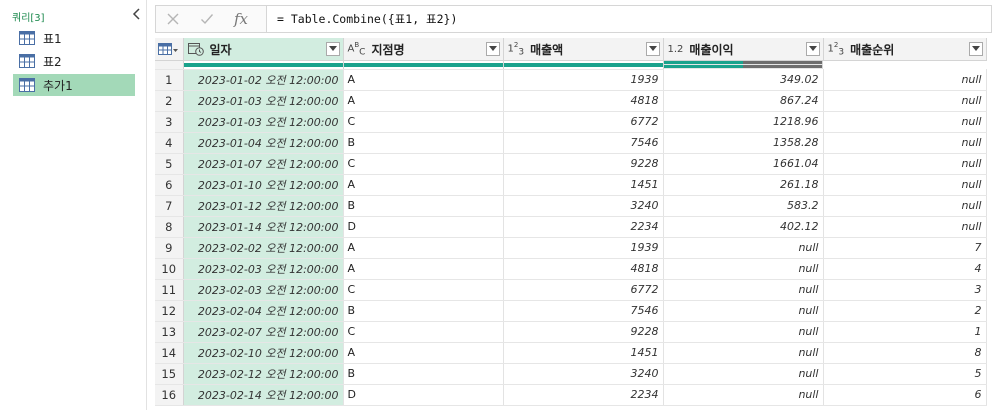  Describe the element at coordinates (195, 49) in the screenshot. I see `datetime-type-icon` at that location.